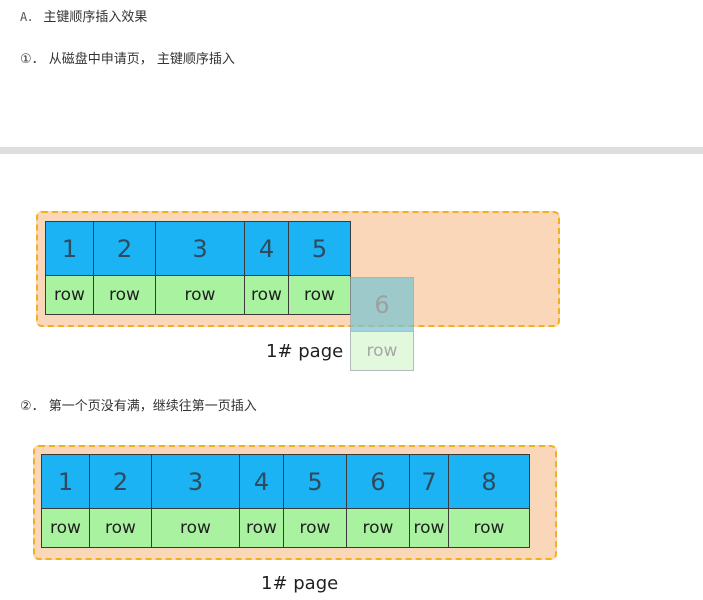 This screenshot has width=703, height=600. Describe the element at coordinates (305, 351) in the screenshot. I see `page-1-label: 1# page` at that location.